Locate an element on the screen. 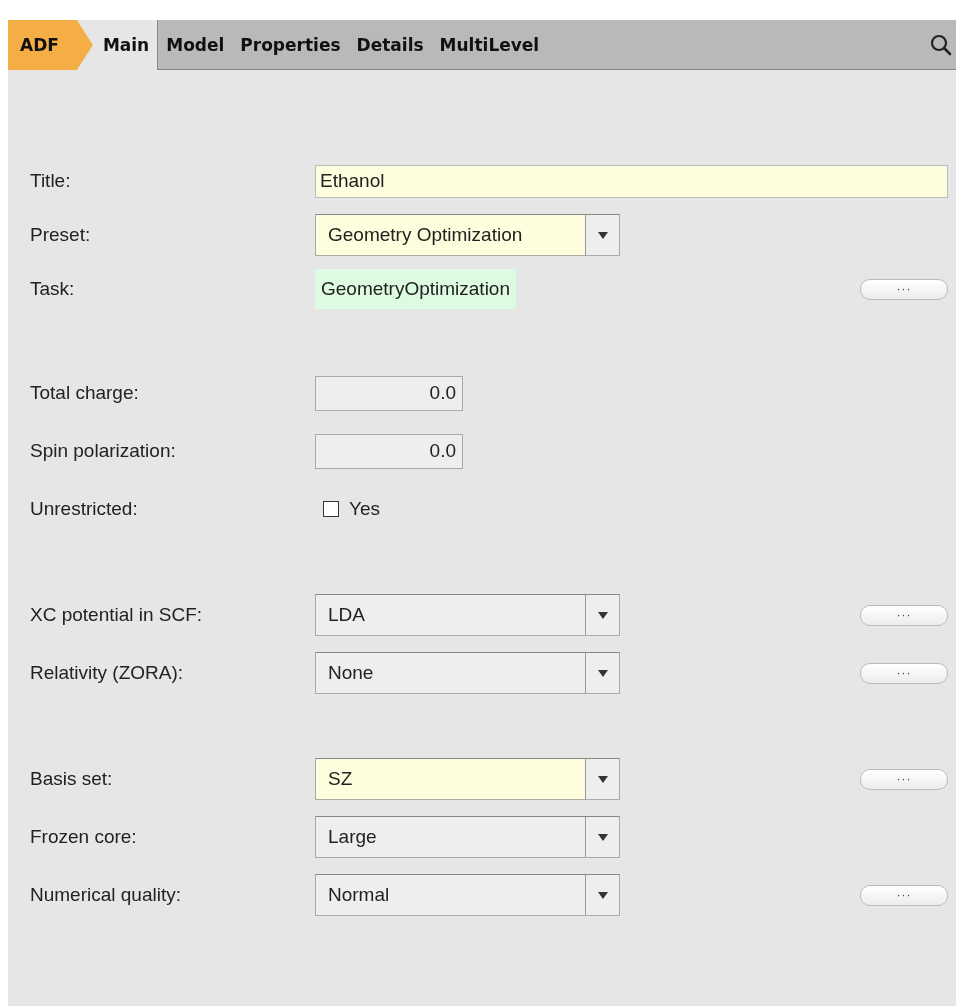 This screenshot has height=1006, width=956. dropdown: None is located at coordinates (467, 673).